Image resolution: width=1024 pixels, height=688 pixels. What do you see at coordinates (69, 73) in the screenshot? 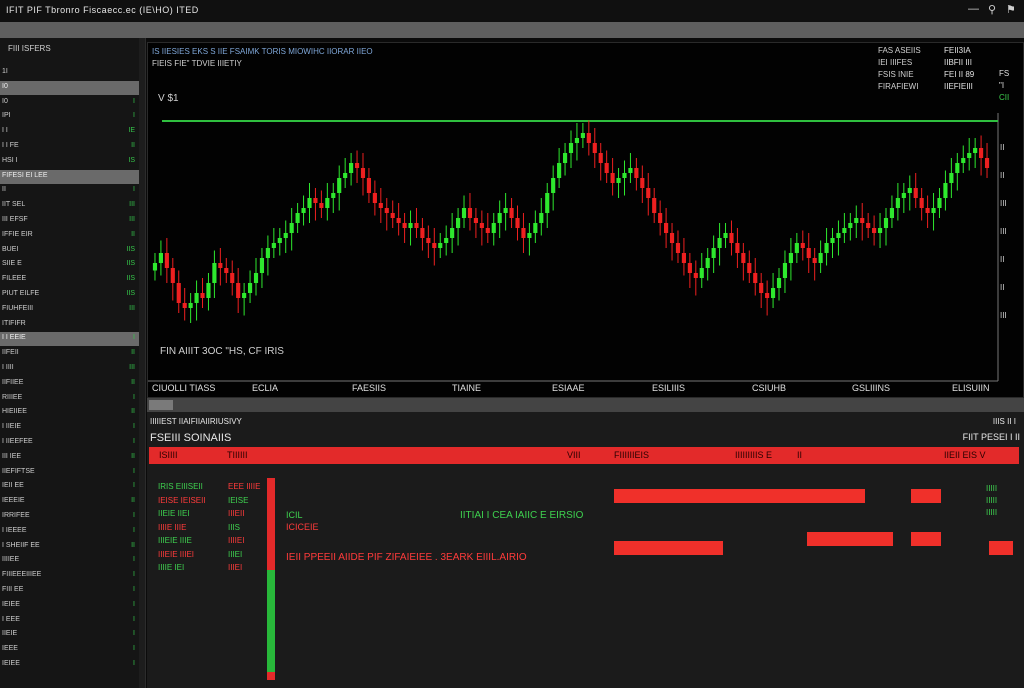
I see `watchlist-row: 1I` at bounding box center [69, 73].